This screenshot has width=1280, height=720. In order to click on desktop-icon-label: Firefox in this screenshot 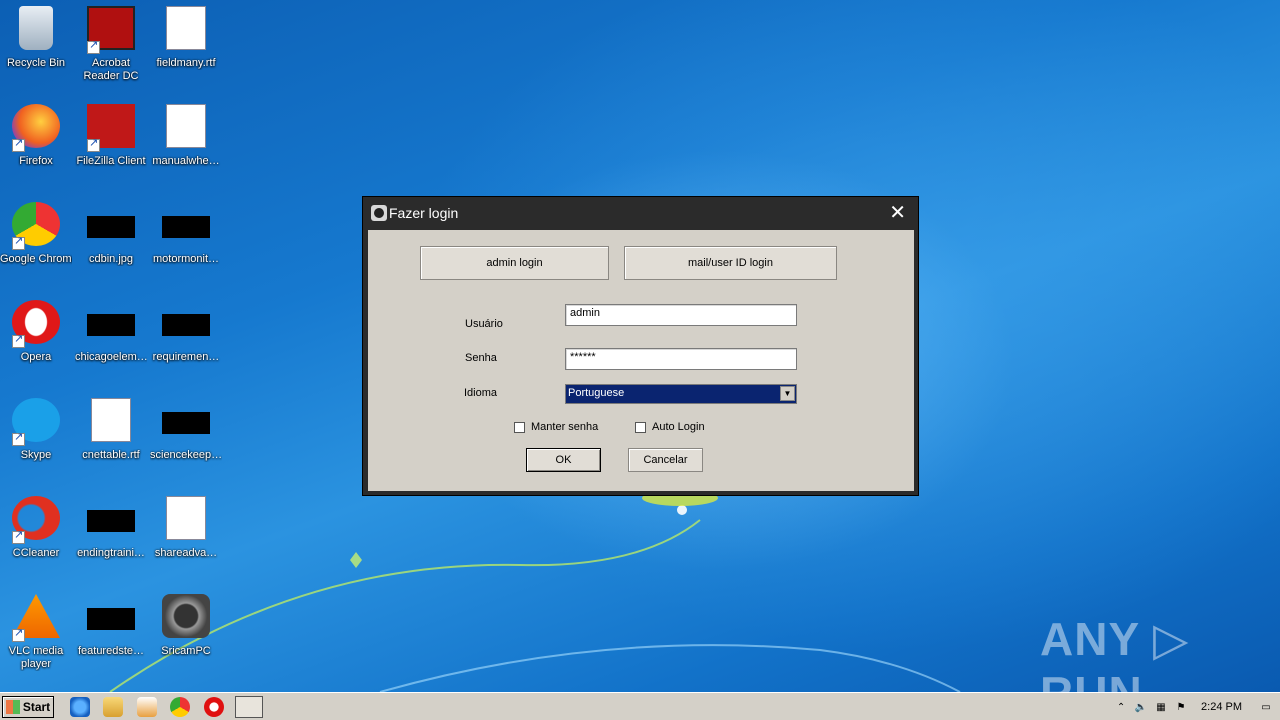, I will do `click(36, 161)`.